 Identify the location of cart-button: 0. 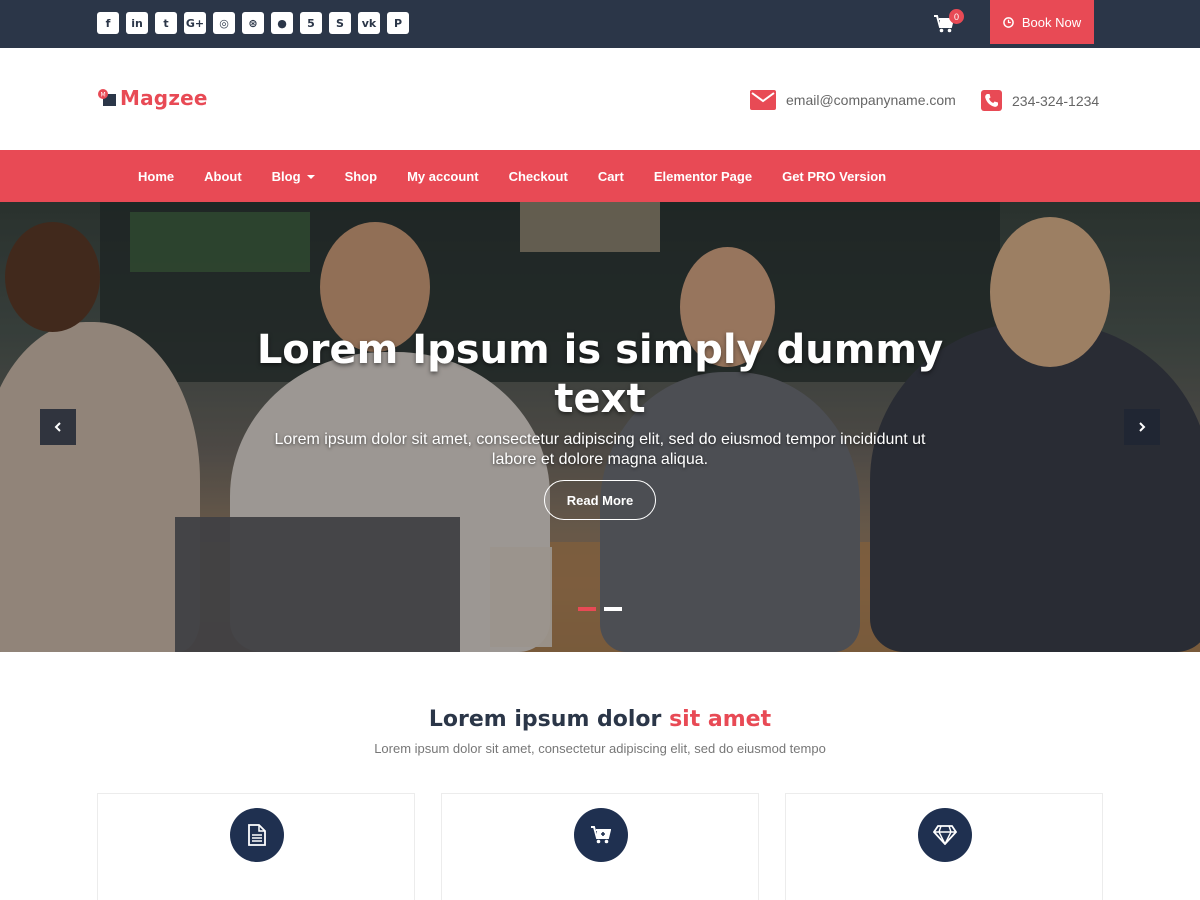
(949, 22).